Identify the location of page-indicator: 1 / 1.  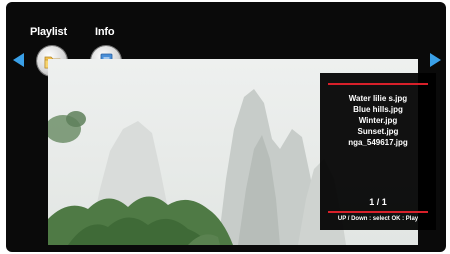
(378, 202).